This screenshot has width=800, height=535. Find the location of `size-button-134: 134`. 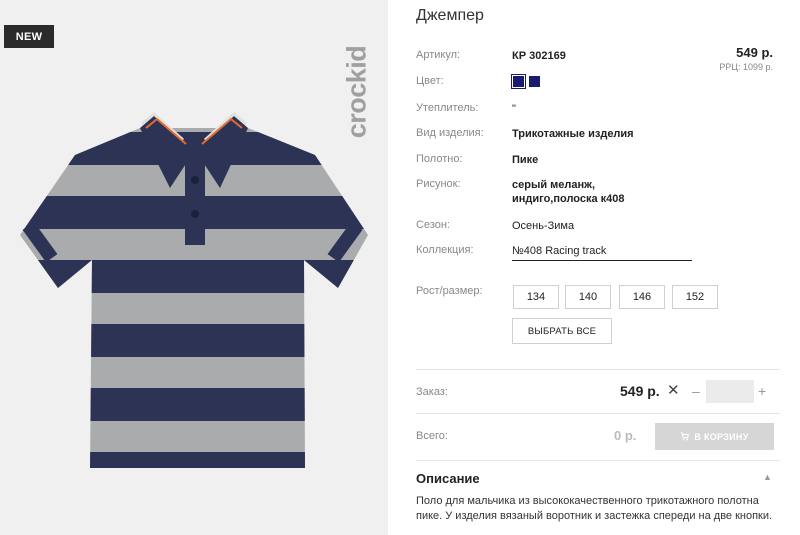

size-button-134: 134 is located at coordinates (536, 297).